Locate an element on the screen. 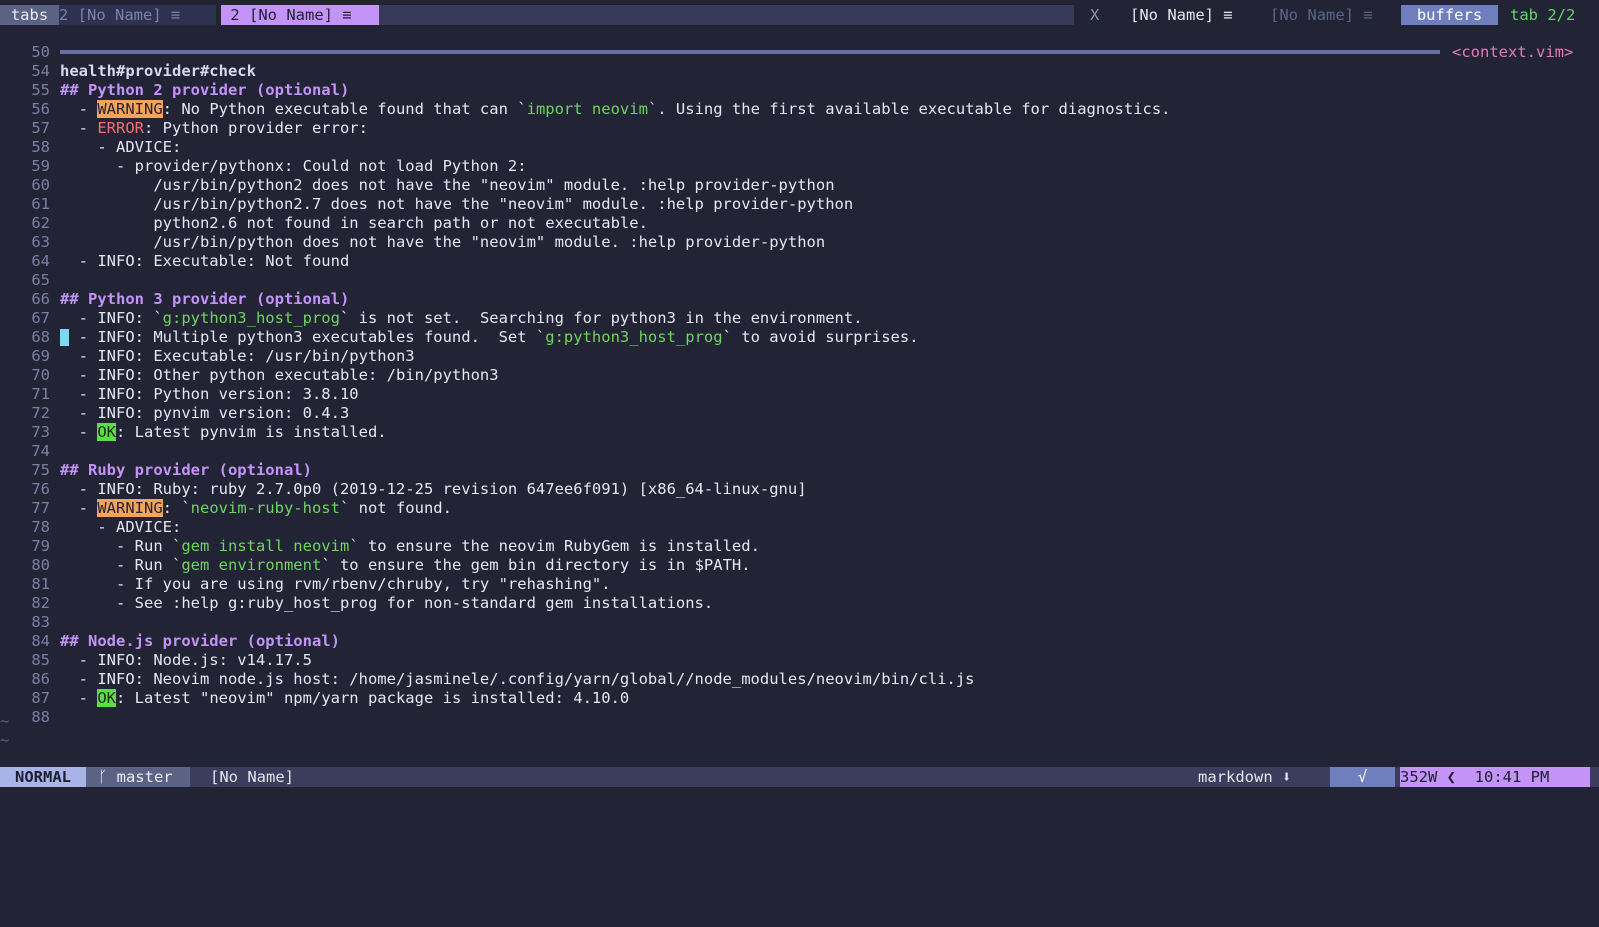  buffer-line: 88 is located at coordinates (799, 717).